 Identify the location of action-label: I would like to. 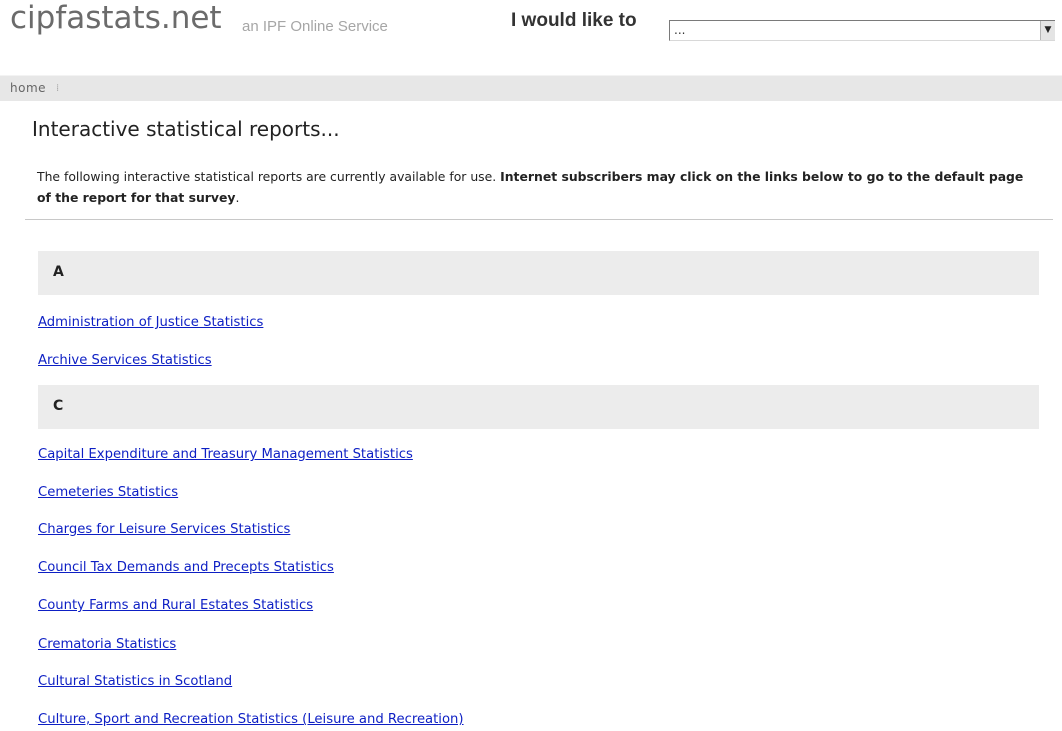
(574, 20).